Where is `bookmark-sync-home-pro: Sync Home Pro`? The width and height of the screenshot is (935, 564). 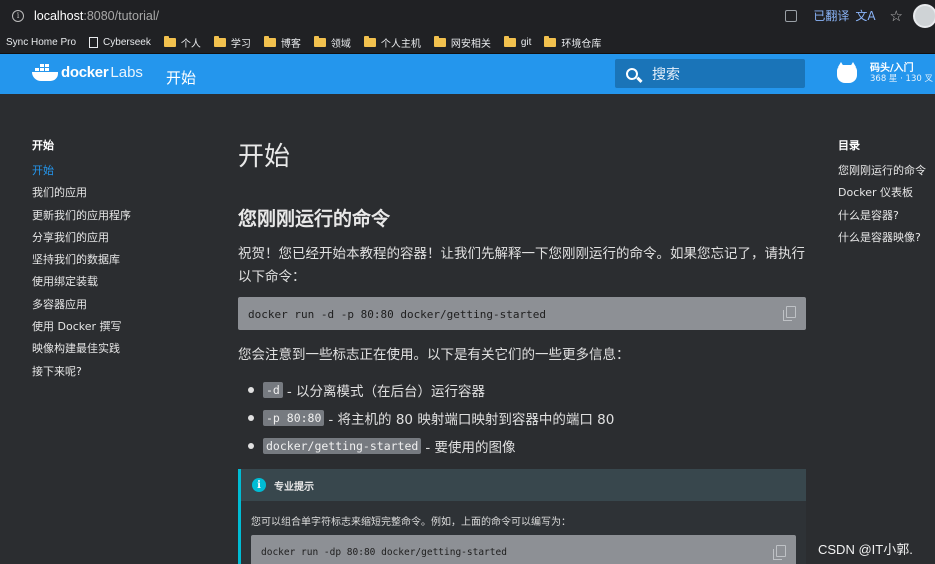 bookmark-sync-home-pro: Sync Home Pro is located at coordinates (41, 42).